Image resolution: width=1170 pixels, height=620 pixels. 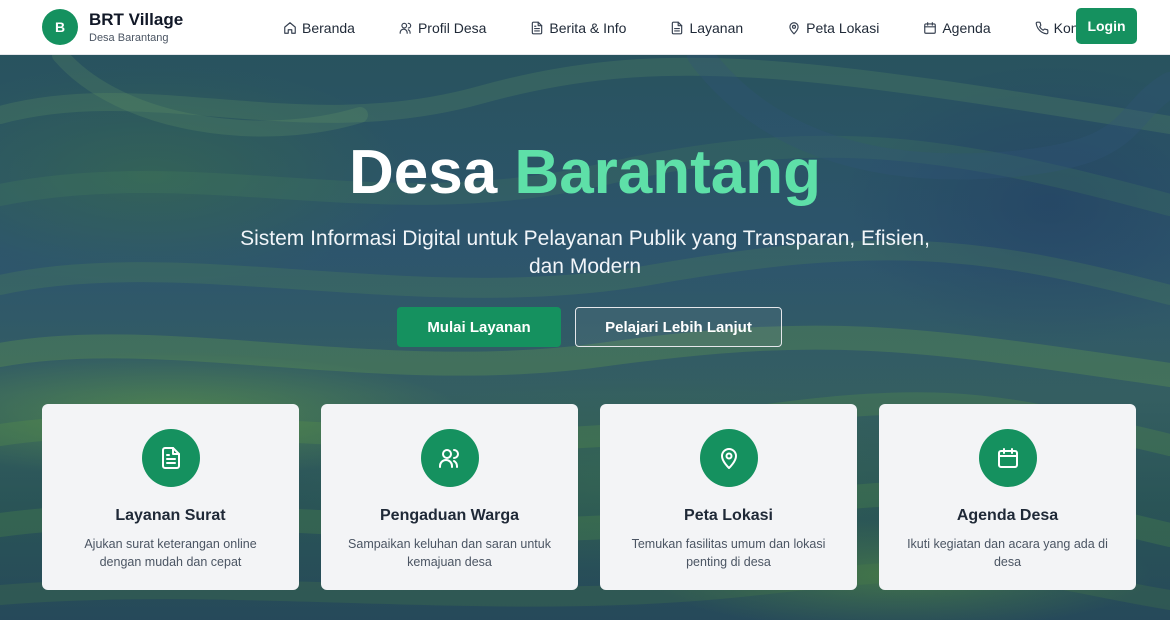 What do you see at coordinates (449, 515) in the screenshot?
I see `card-title: Pengaduan Warga` at bounding box center [449, 515].